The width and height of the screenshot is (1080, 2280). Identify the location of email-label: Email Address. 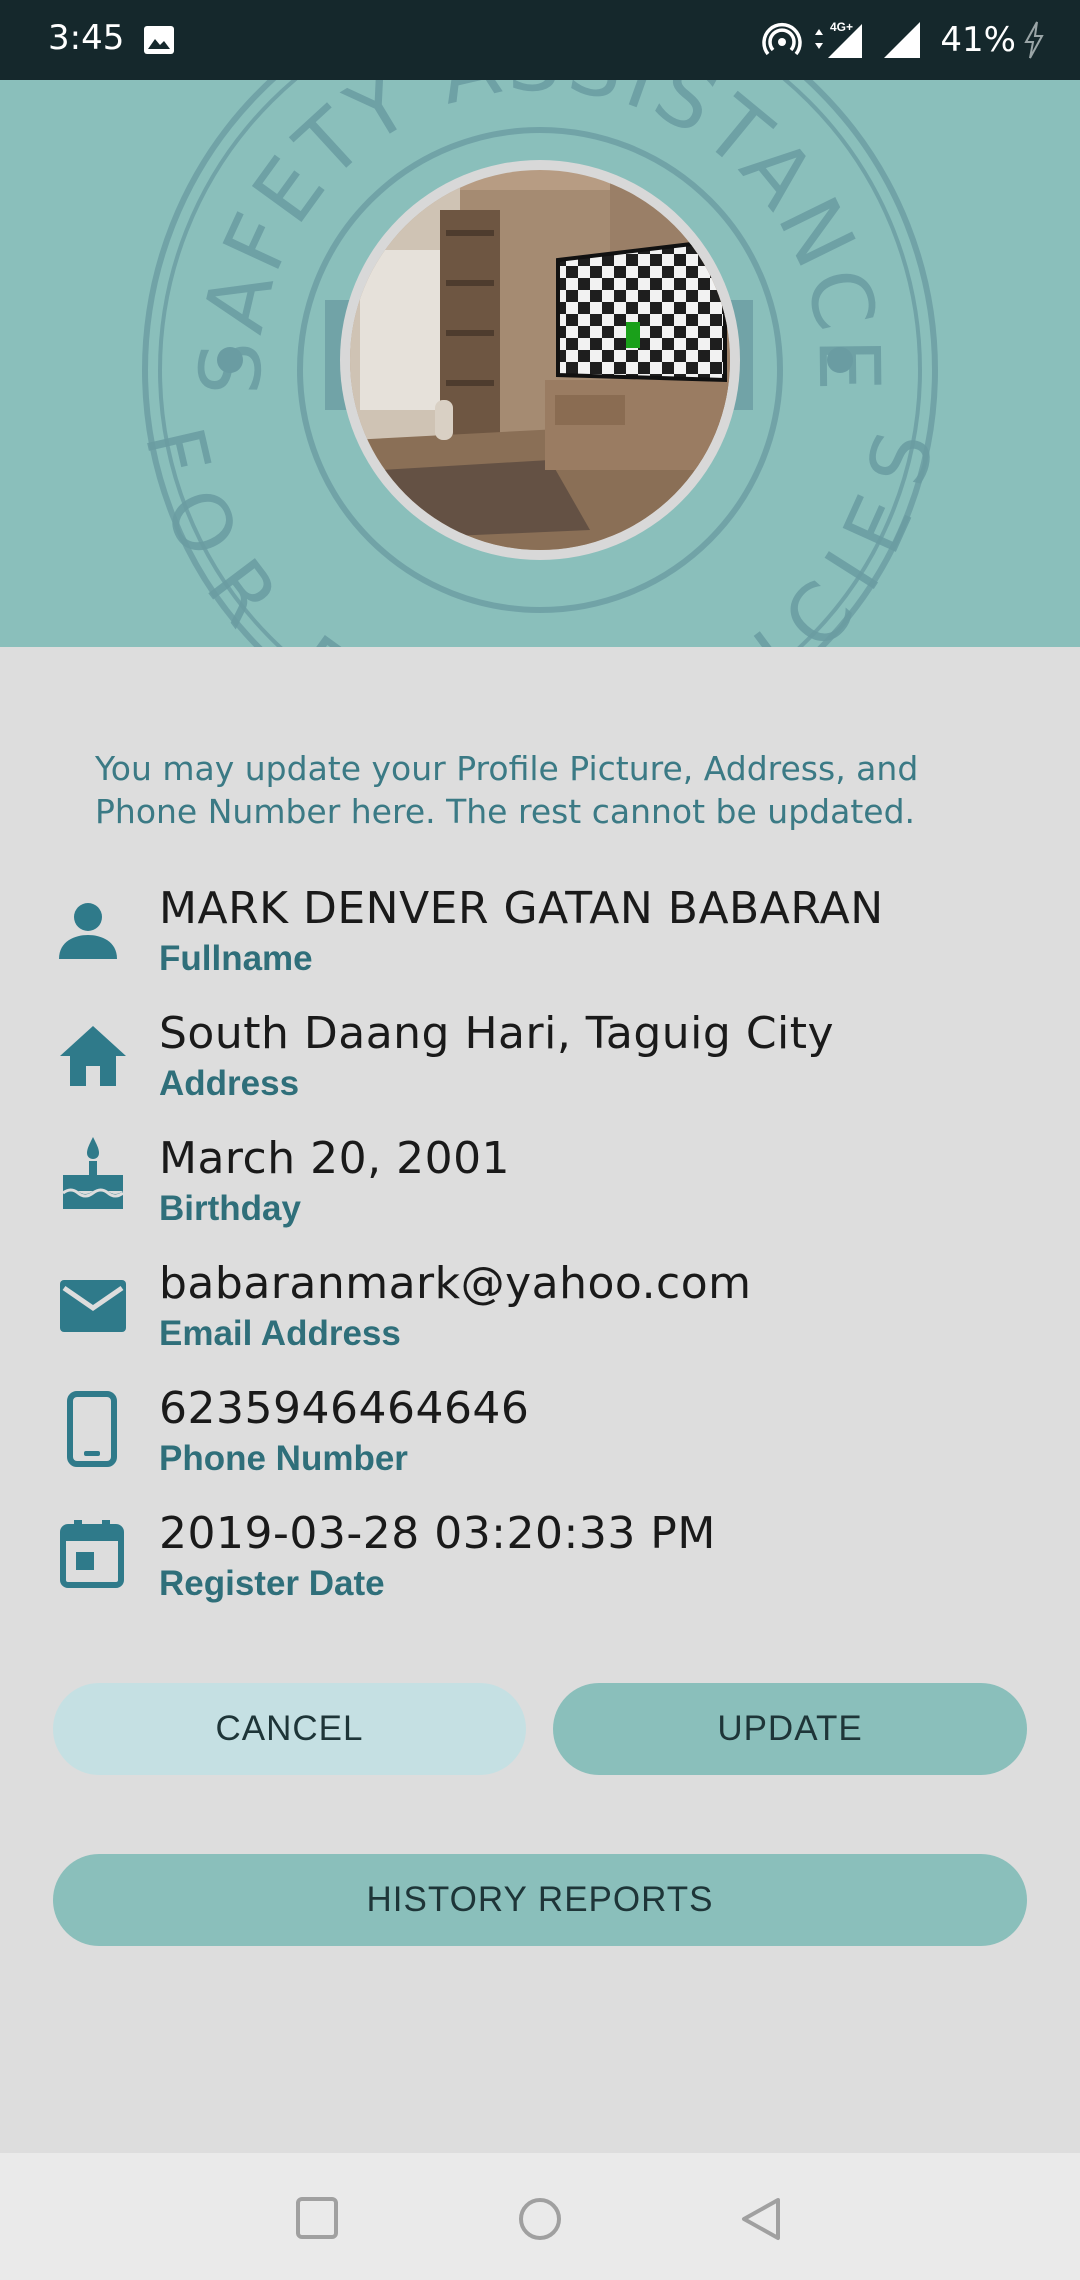
(280, 1333).